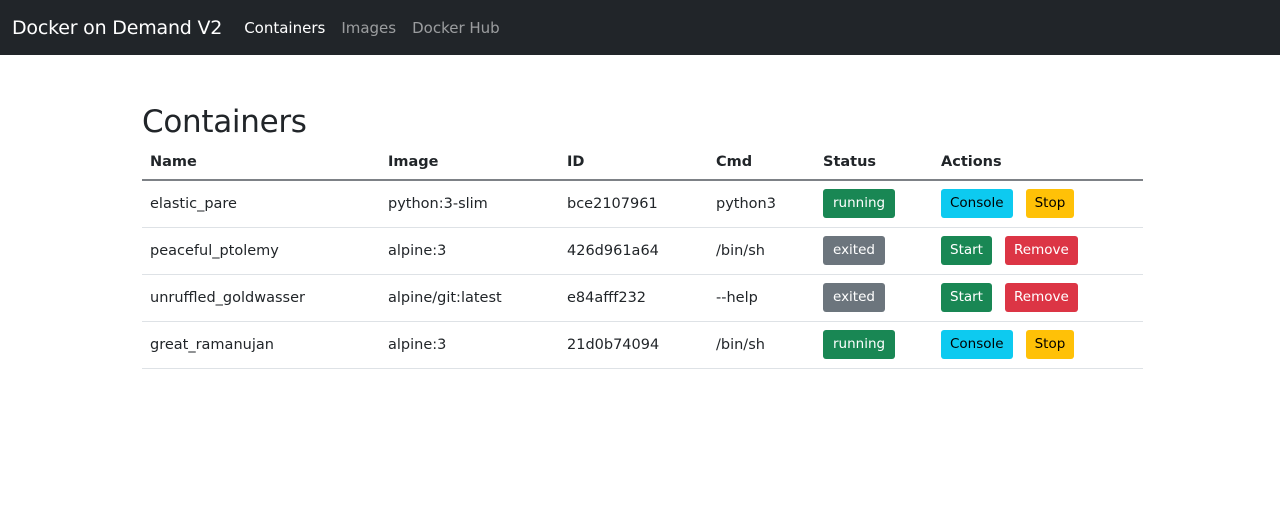  What do you see at coordinates (261, 298) in the screenshot?
I see `cell-name: unruffled_goldwasser` at bounding box center [261, 298].